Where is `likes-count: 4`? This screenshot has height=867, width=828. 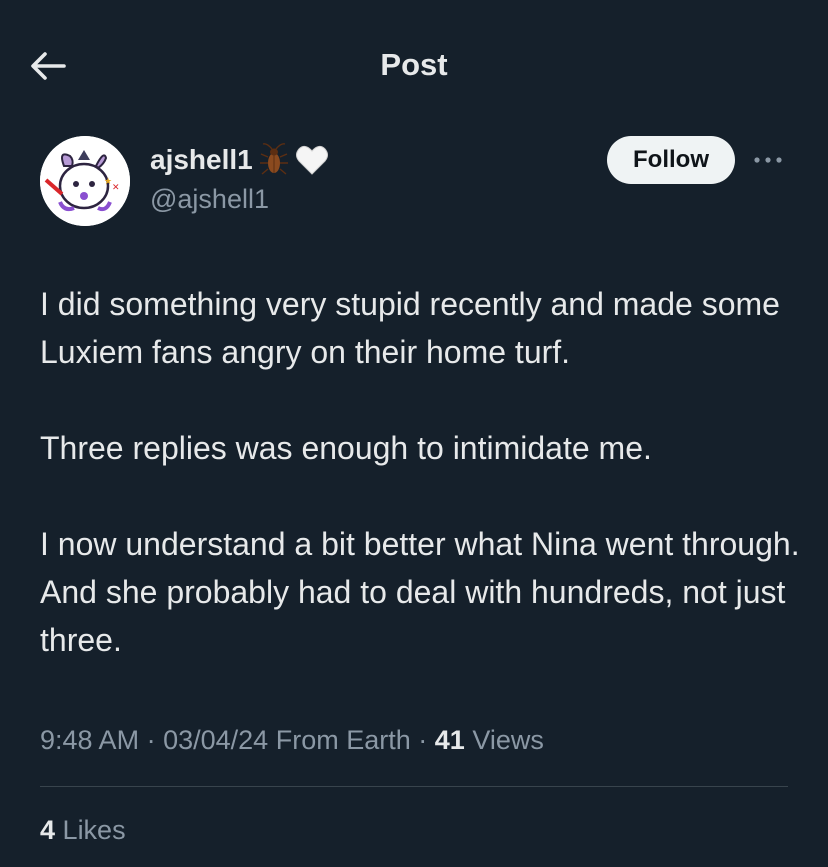 likes-count: 4 is located at coordinates (48, 830).